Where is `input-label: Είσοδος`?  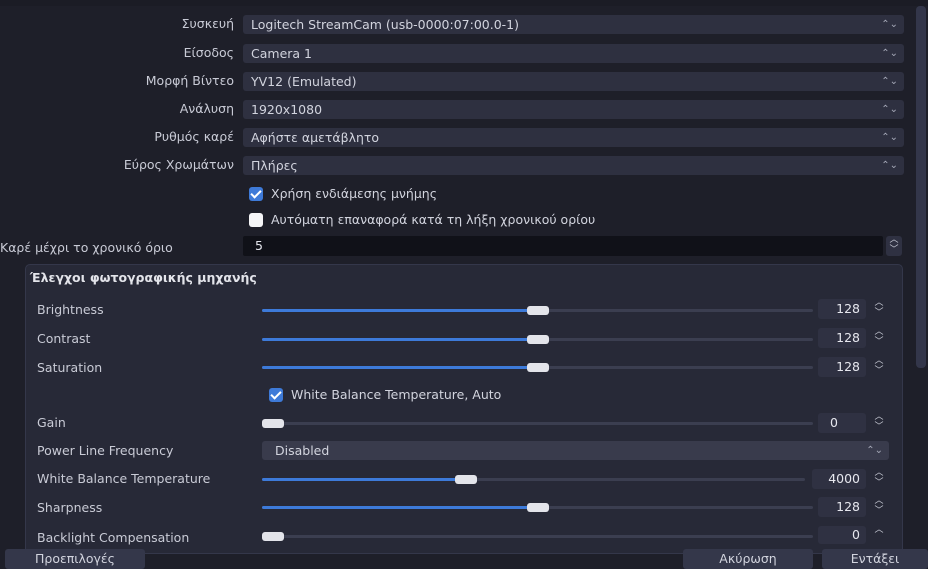
input-label: Είσοδος is located at coordinates (208, 52).